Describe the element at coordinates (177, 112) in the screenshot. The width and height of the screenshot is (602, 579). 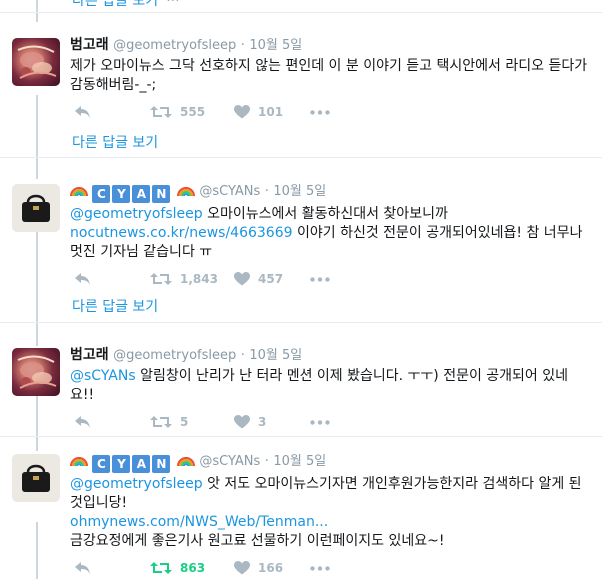
I see `retweet-button: 555` at that location.